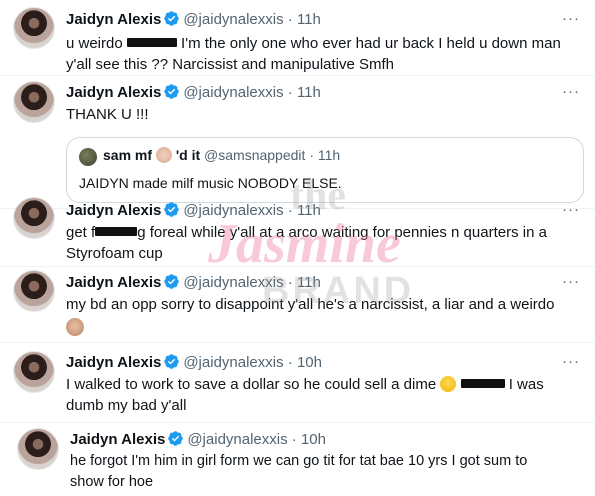 Image resolution: width=595 pixels, height=496 pixels. What do you see at coordinates (127, 155) in the screenshot?
I see `quoted-display-name: sam mf` at bounding box center [127, 155].